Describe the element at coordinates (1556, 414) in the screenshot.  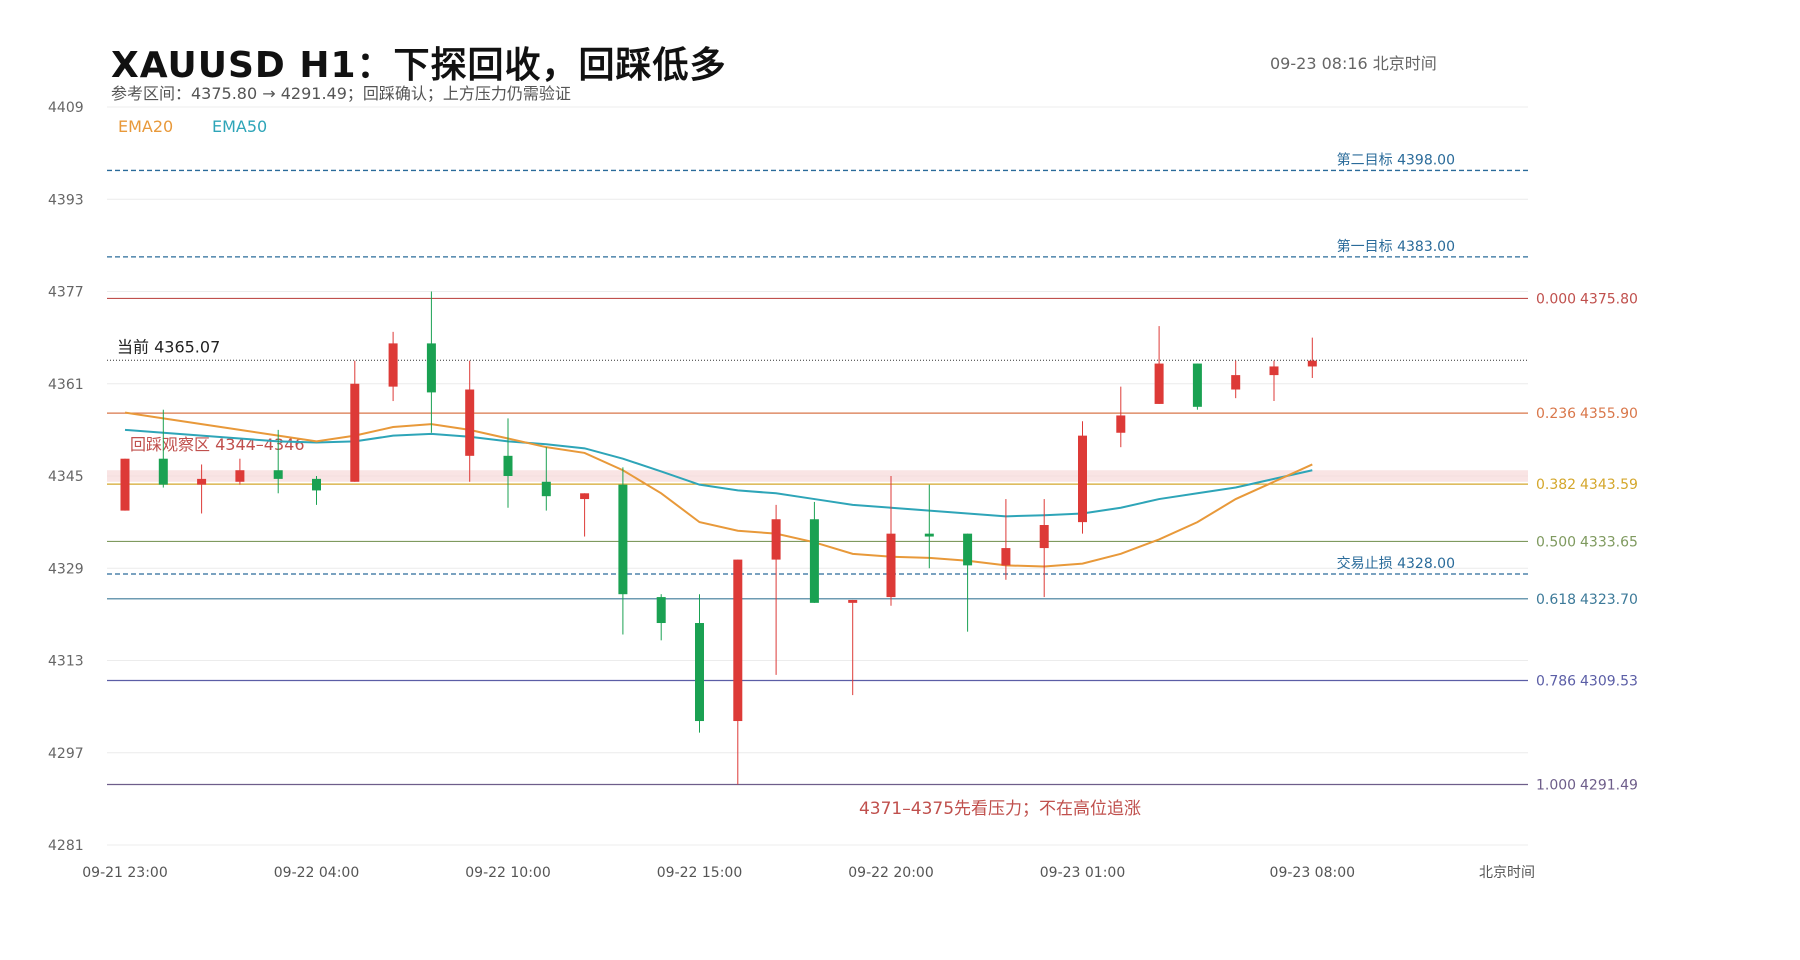
I see `fib-ratio-label: 0.236` at that location.